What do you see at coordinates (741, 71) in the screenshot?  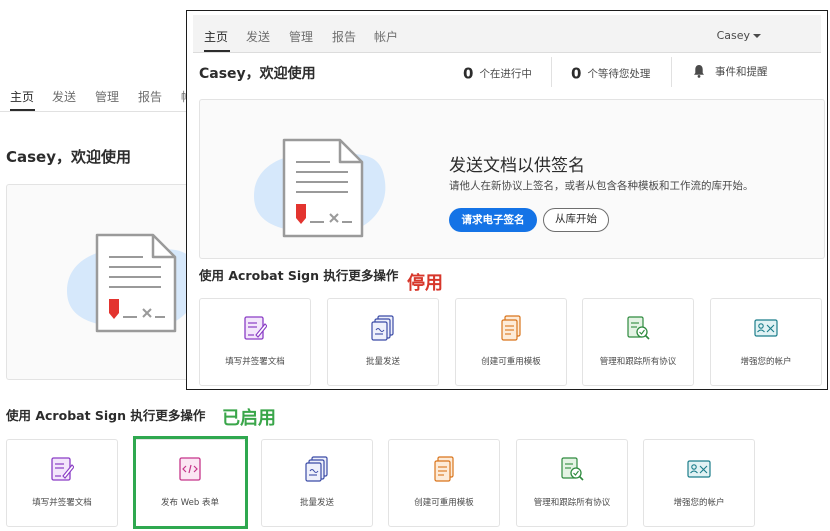 I see `events-reminders-link: 事件和提醒` at bounding box center [741, 71].